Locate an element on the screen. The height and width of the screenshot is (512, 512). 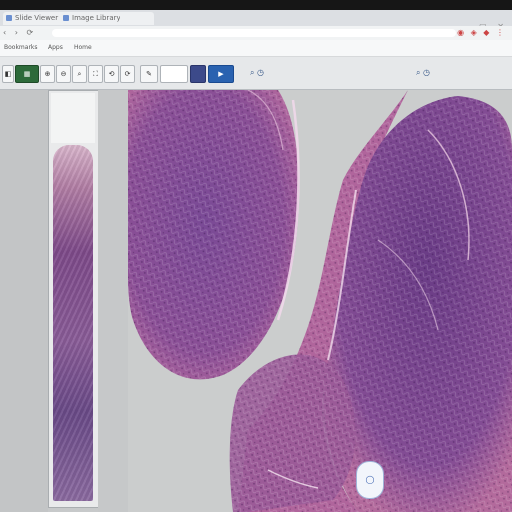
window-titlebar is located at coordinates (256, 5).